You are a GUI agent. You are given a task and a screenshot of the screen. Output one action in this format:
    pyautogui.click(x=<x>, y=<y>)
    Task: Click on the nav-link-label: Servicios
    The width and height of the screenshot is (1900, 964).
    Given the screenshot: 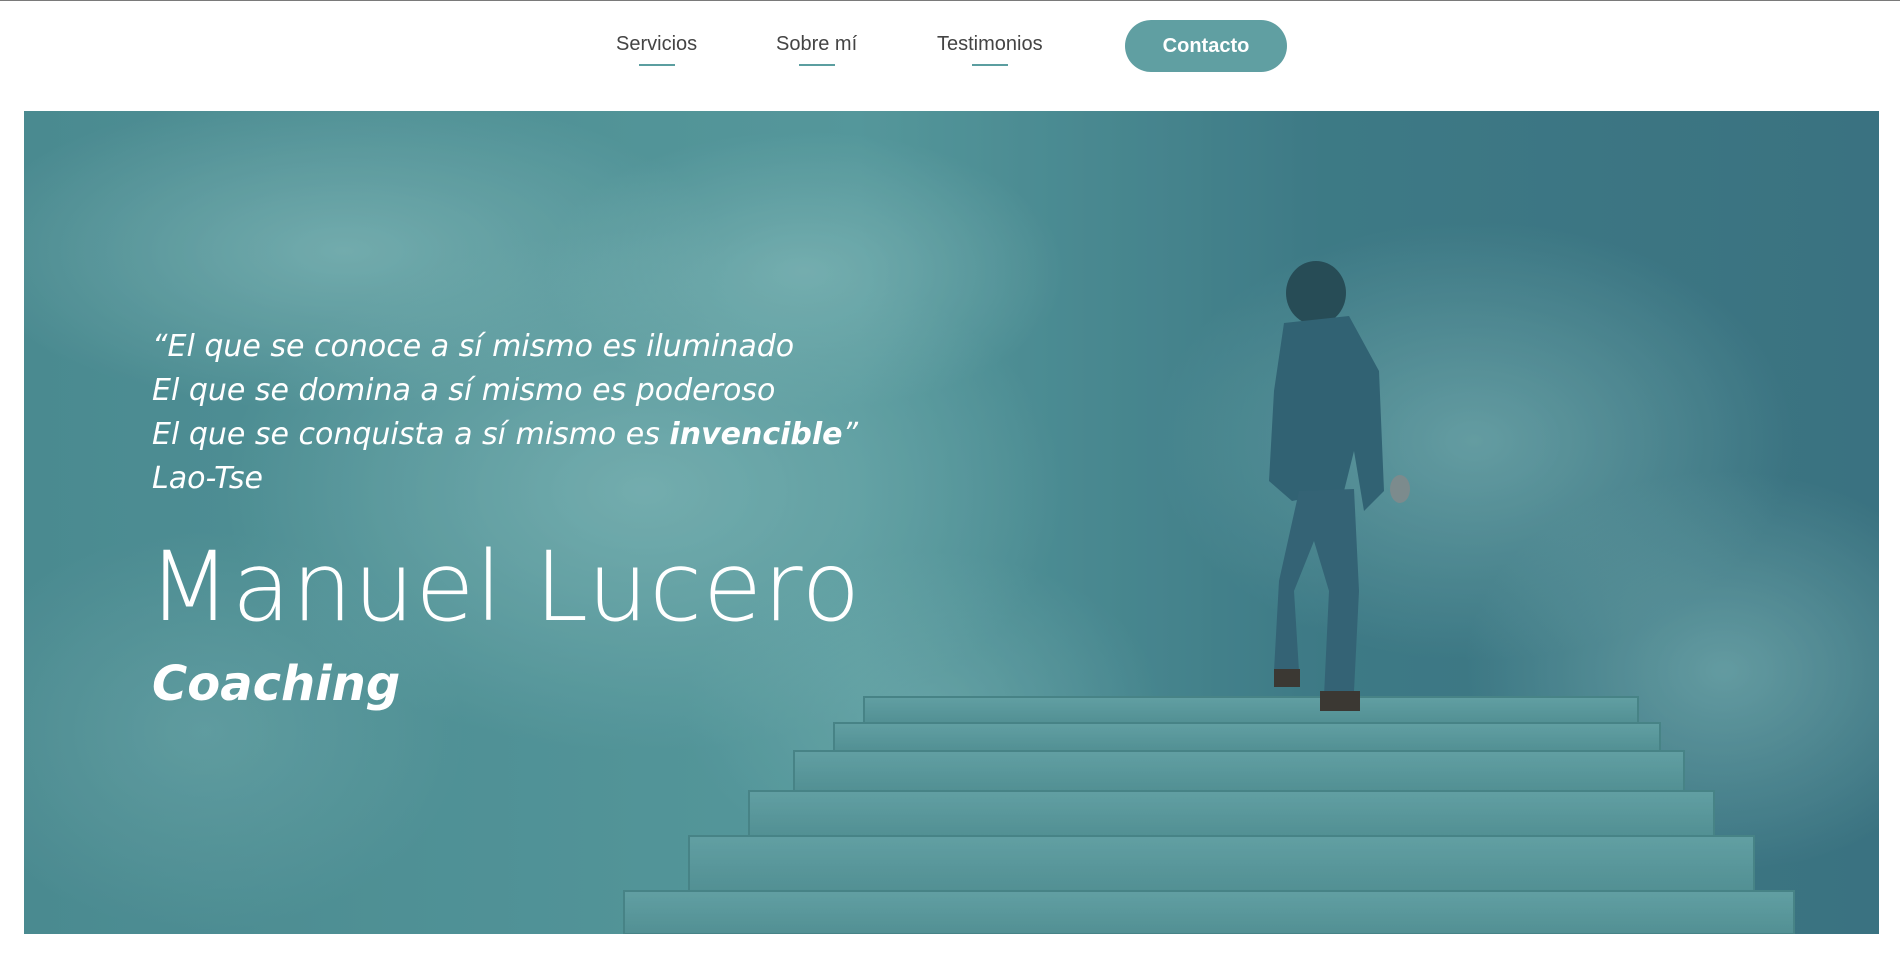 What is the action you would take?
    pyautogui.click(x=657, y=44)
    